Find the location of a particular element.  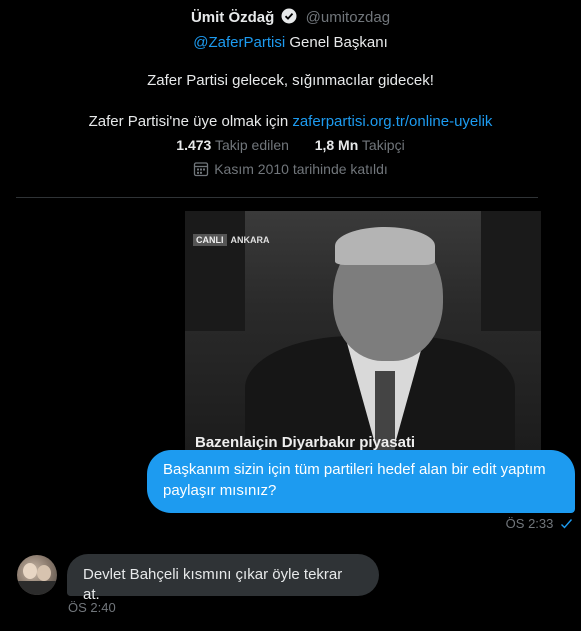

live-label: CANLI is located at coordinates (210, 240).